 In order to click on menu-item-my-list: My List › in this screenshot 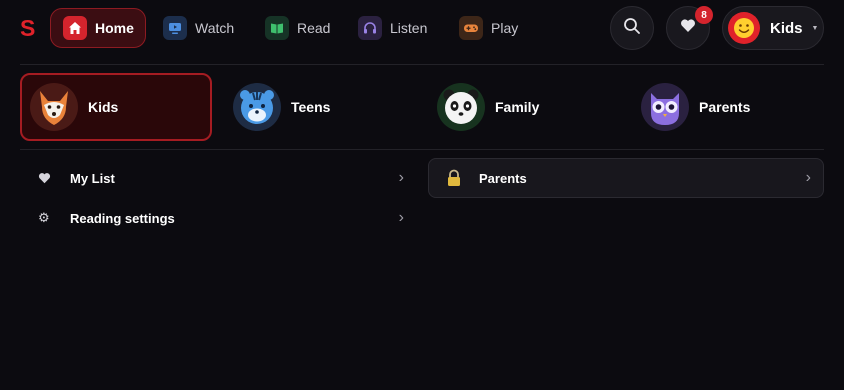, I will do `click(216, 178)`.